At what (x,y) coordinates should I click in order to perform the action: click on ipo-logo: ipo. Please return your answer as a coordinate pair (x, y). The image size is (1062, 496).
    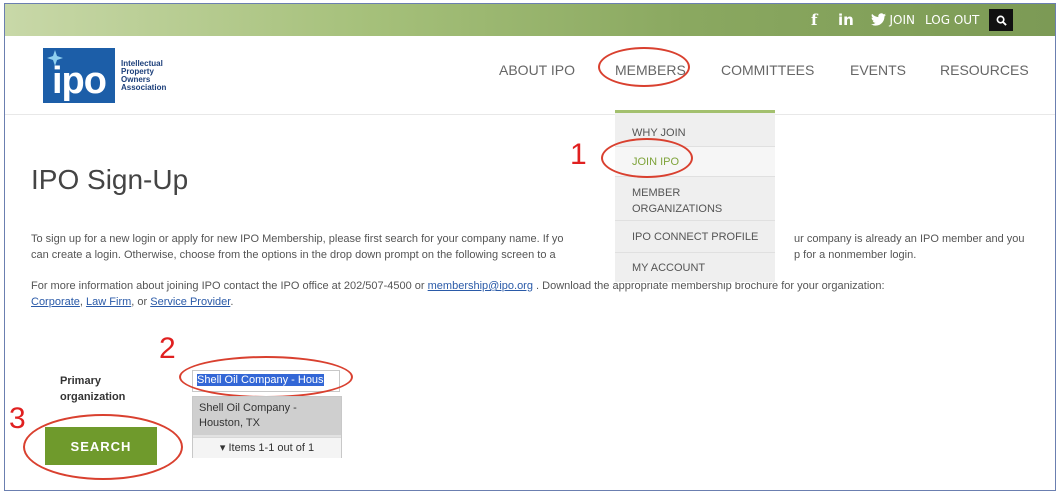
    Looking at the image, I should click on (79, 75).